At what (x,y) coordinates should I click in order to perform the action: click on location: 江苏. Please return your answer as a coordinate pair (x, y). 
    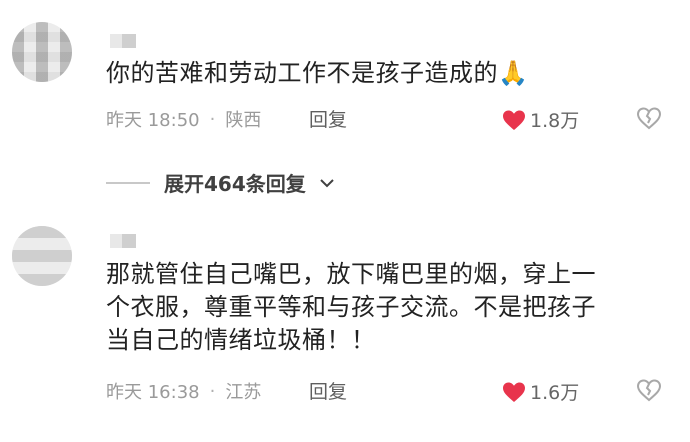
    Looking at the image, I should click on (243, 392).